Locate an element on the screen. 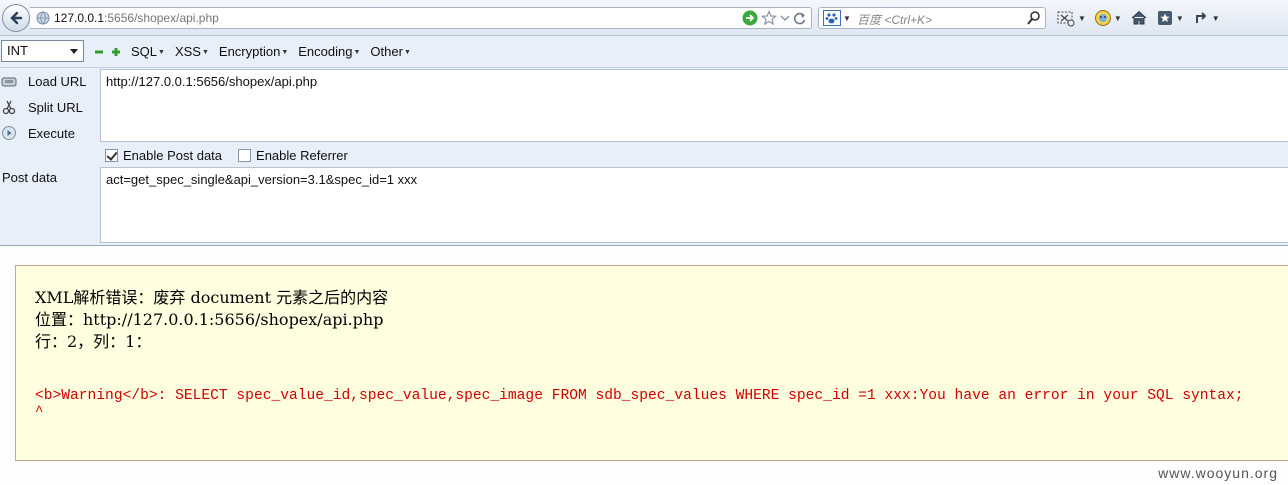 The width and height of the screenshot is (1288, 485). type-select-value: INT is located at coordinates (17, 50).